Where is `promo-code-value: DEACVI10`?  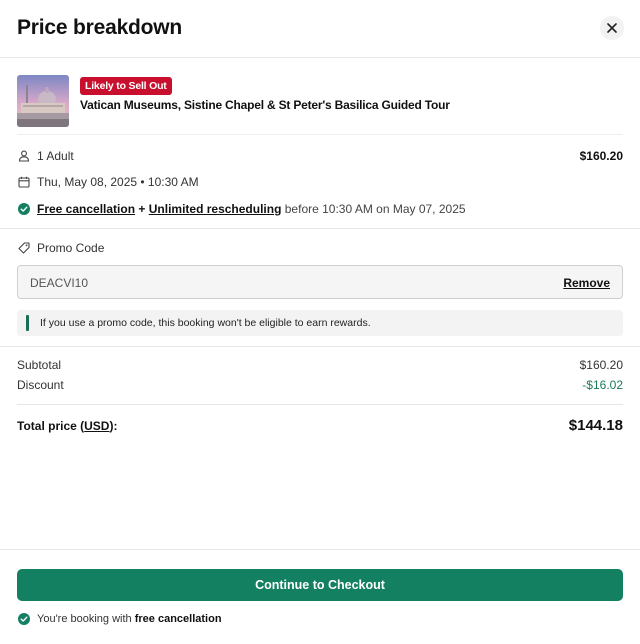
promo-code-value: DEACVI10 is located at coordinates (59, 283).